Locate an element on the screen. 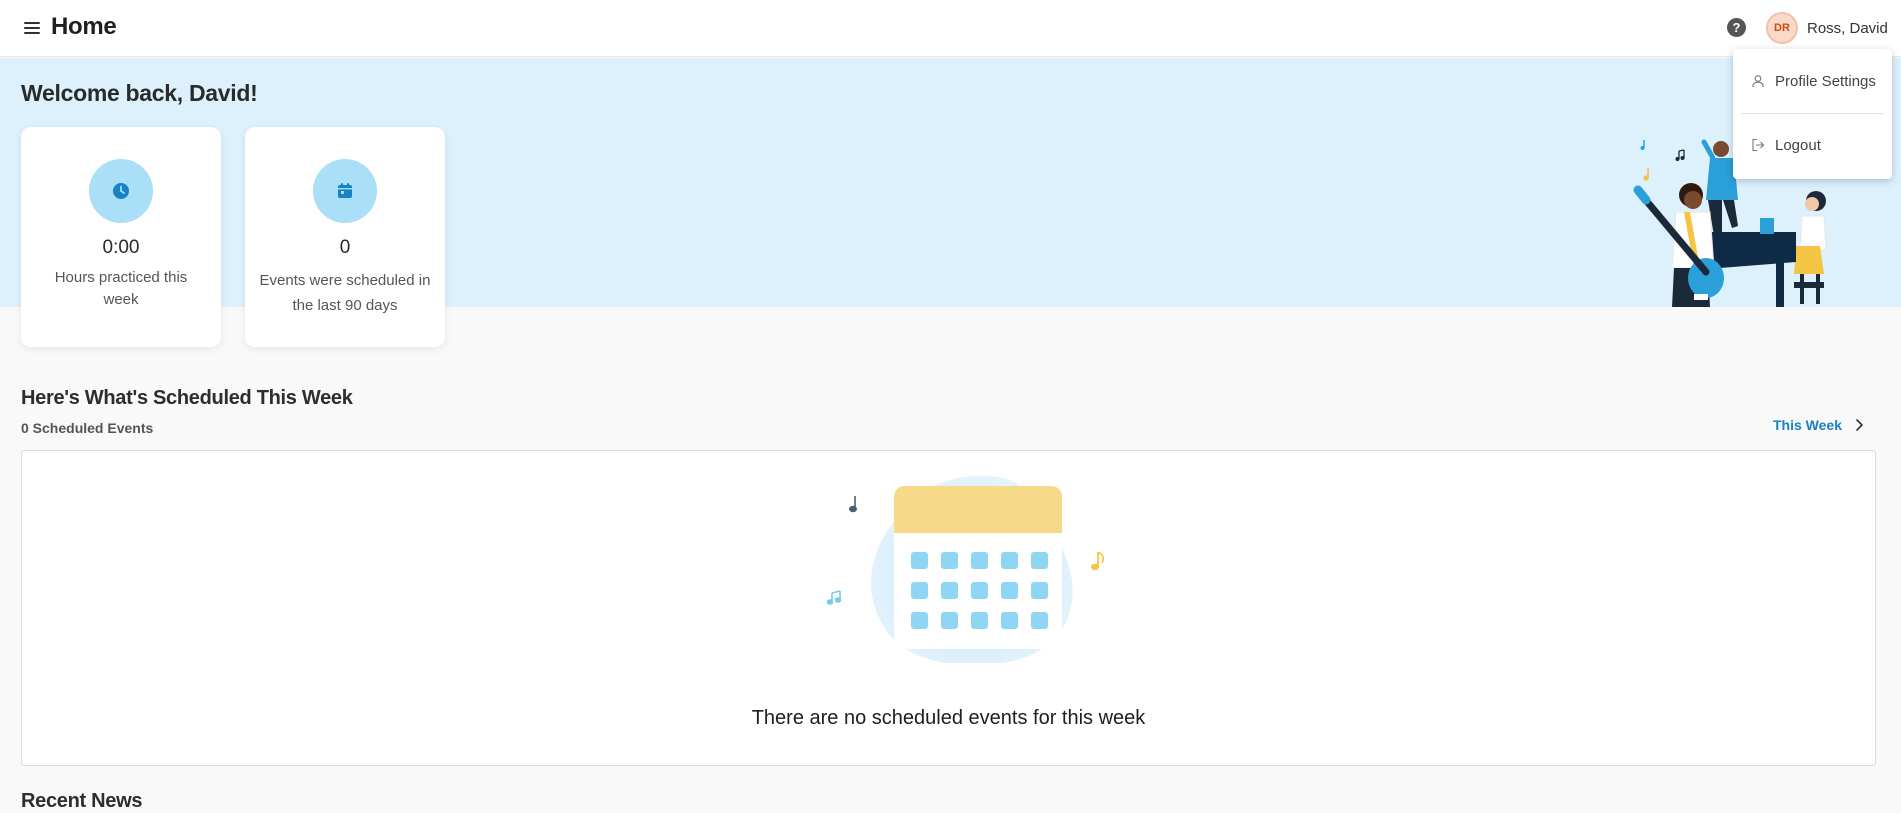  user-menu-toggle: DR Ross, David is located at coordinates (1827, 28).